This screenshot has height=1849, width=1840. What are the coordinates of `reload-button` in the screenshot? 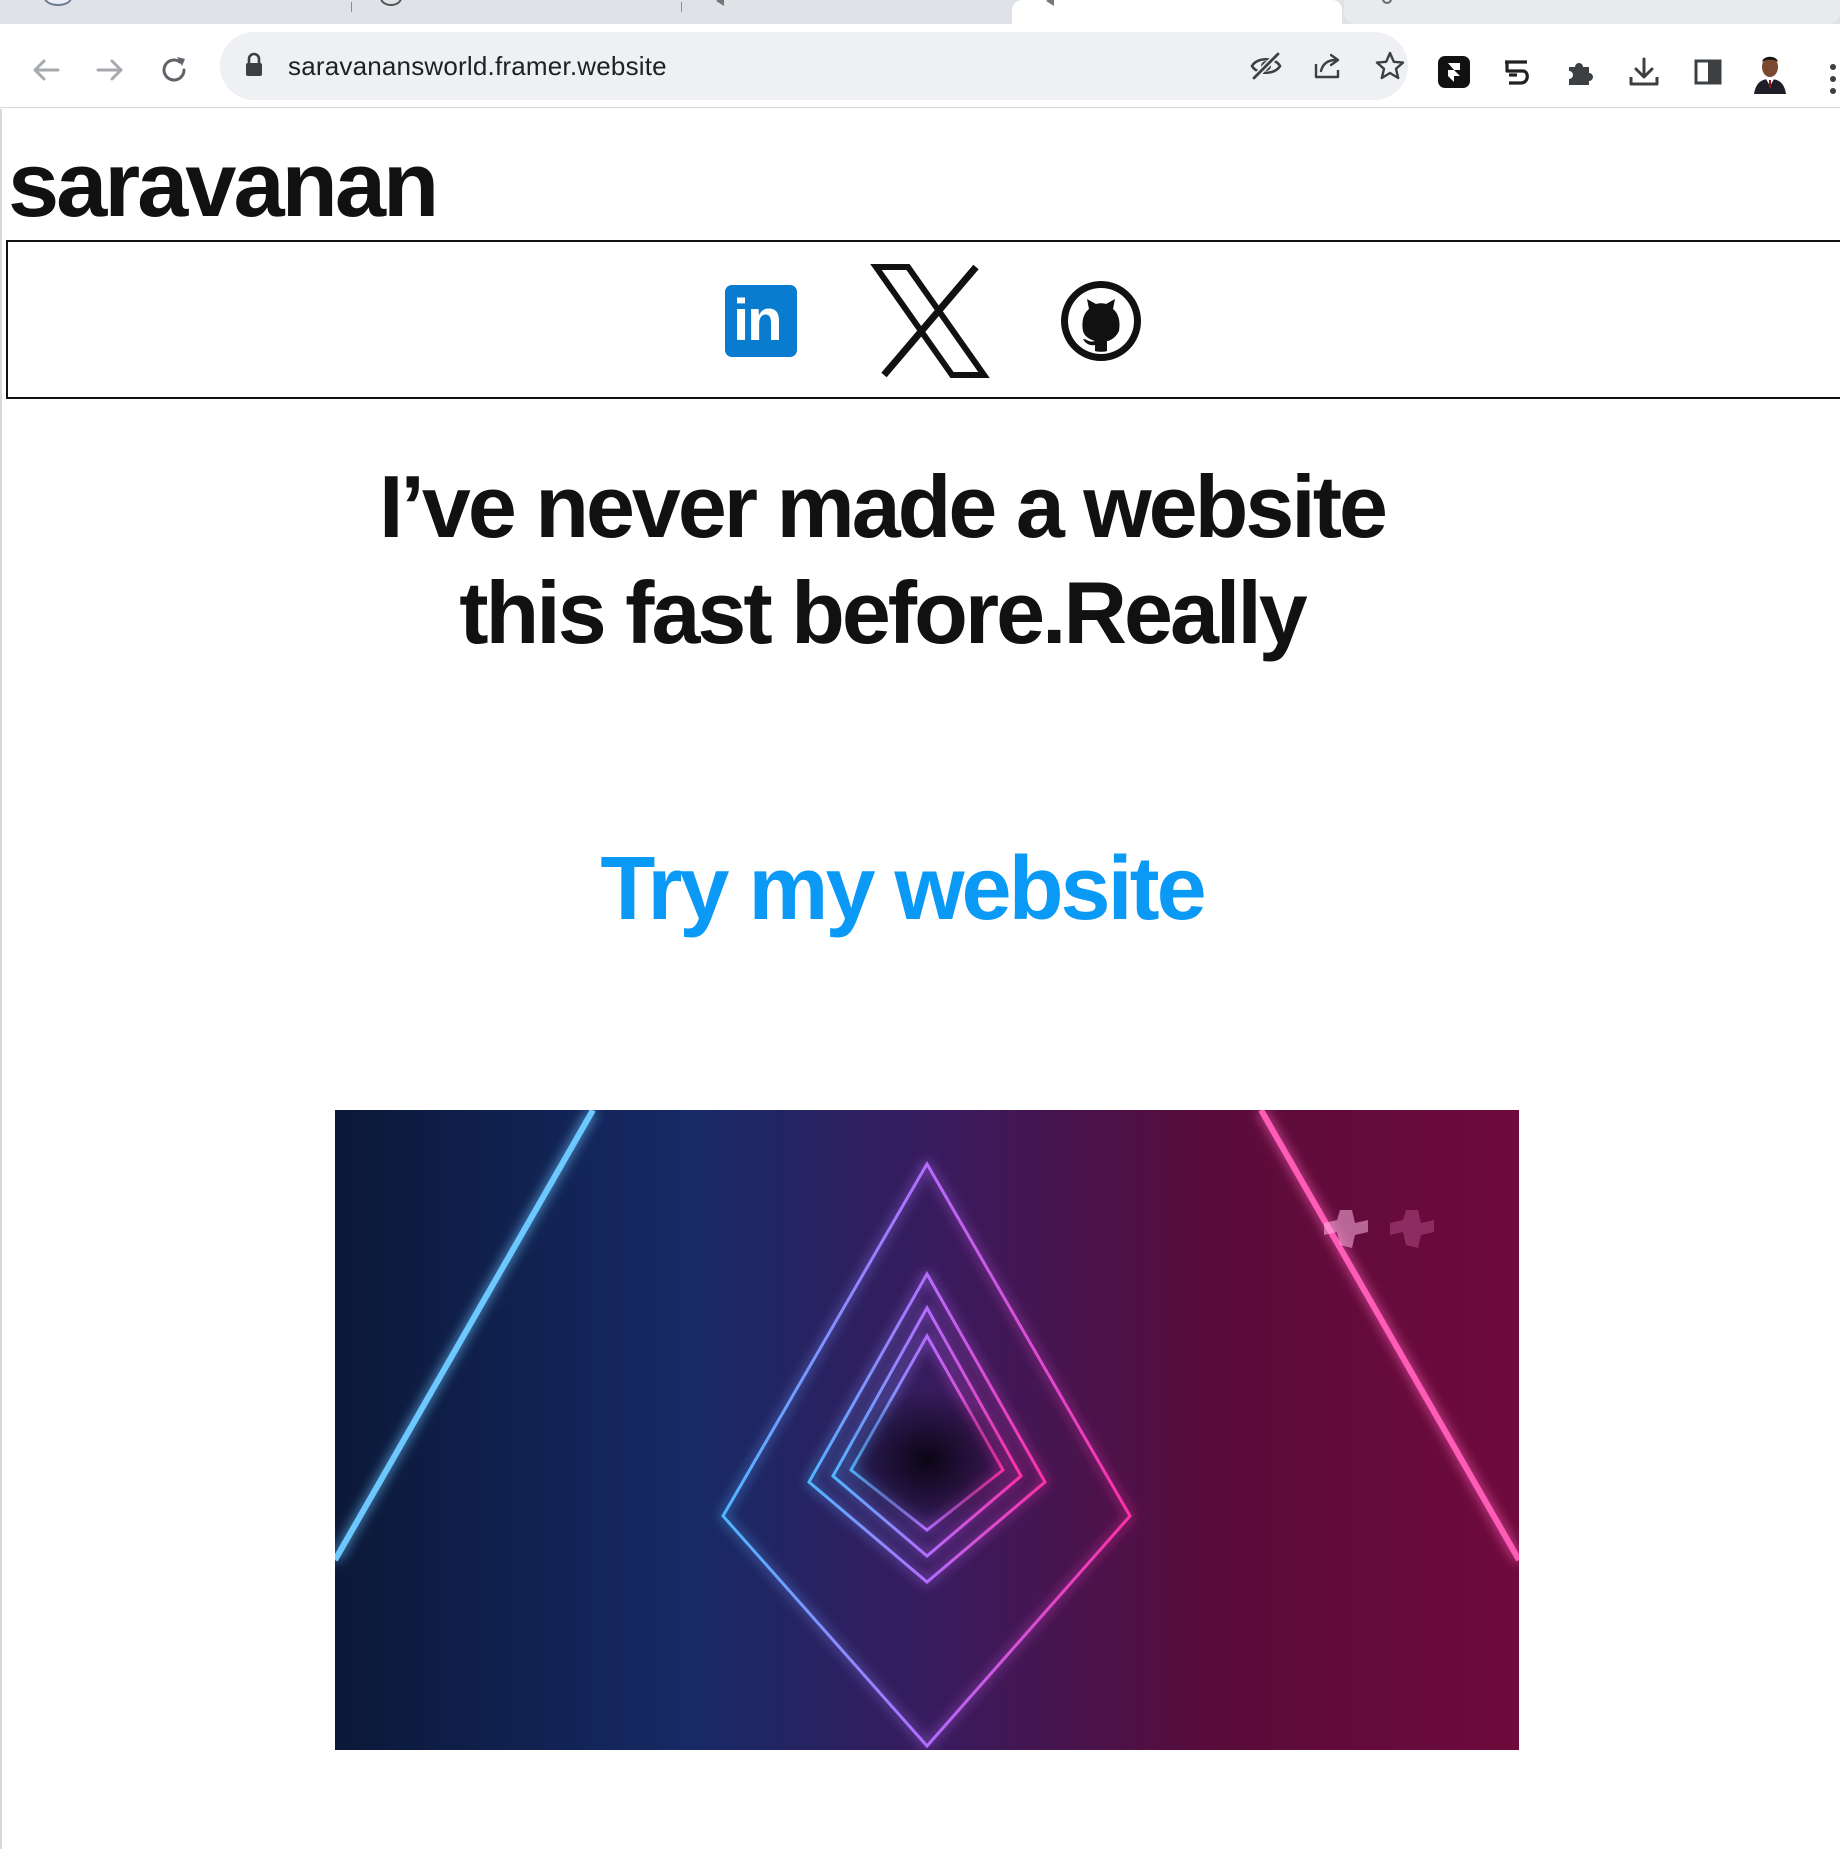 It's located at (174, 70).